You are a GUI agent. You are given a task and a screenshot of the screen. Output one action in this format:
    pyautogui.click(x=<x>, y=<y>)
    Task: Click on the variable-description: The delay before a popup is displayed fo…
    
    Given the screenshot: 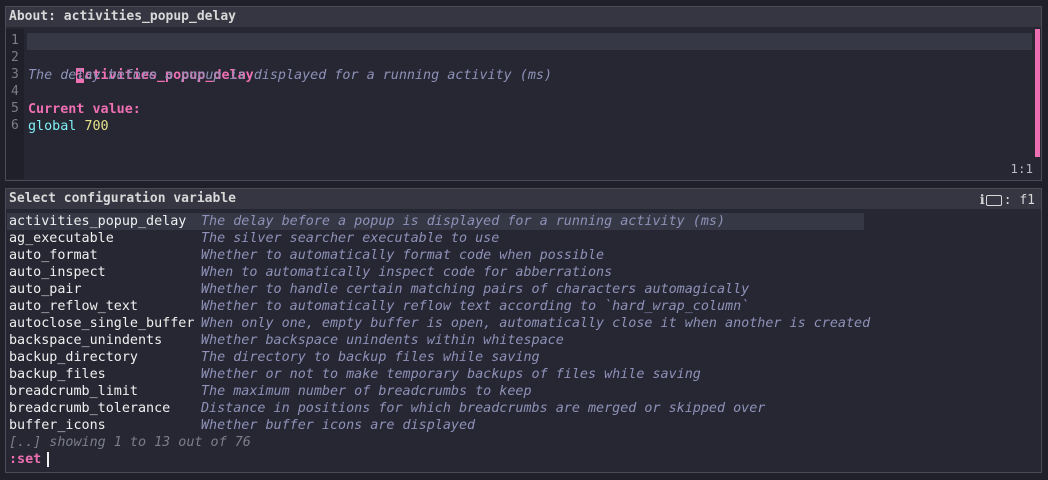 What is the action you would take?
    pyautogui.click(x=290, y=75)
    